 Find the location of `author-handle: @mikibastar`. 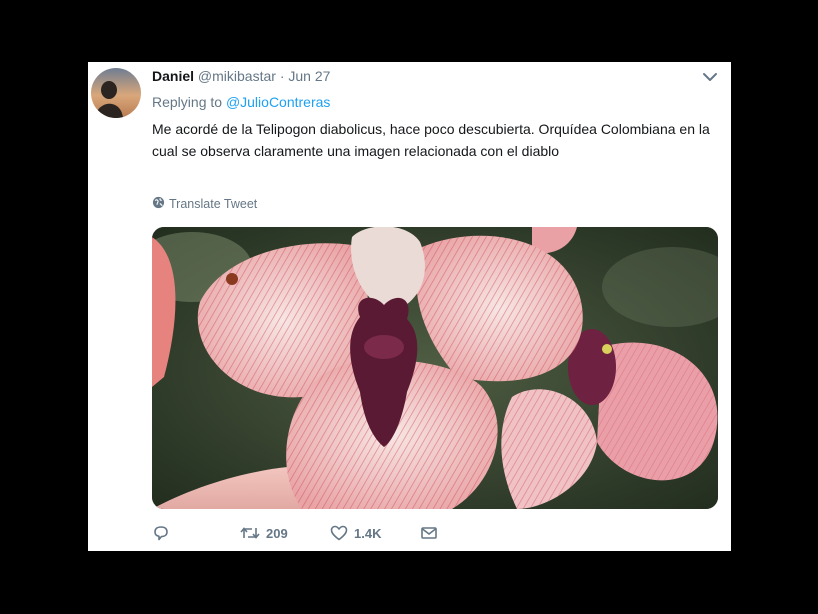

author-handle: @mikibastar is located at coordinates (237, 76).